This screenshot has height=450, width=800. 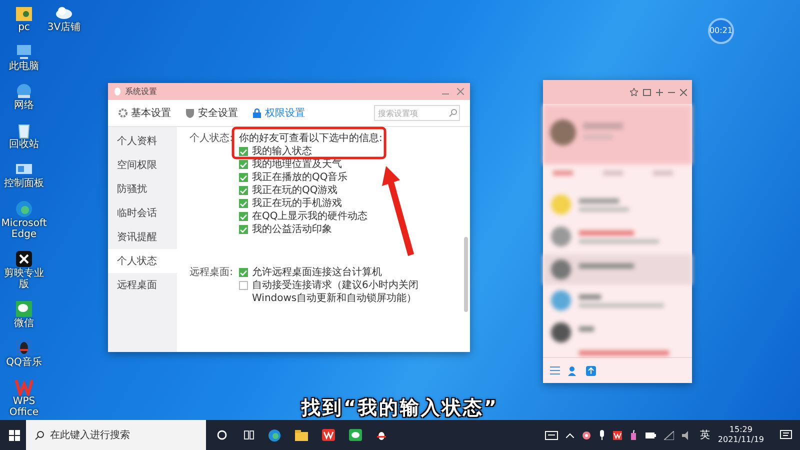 I want to click on flower-icon, so click(x=586, y=435).